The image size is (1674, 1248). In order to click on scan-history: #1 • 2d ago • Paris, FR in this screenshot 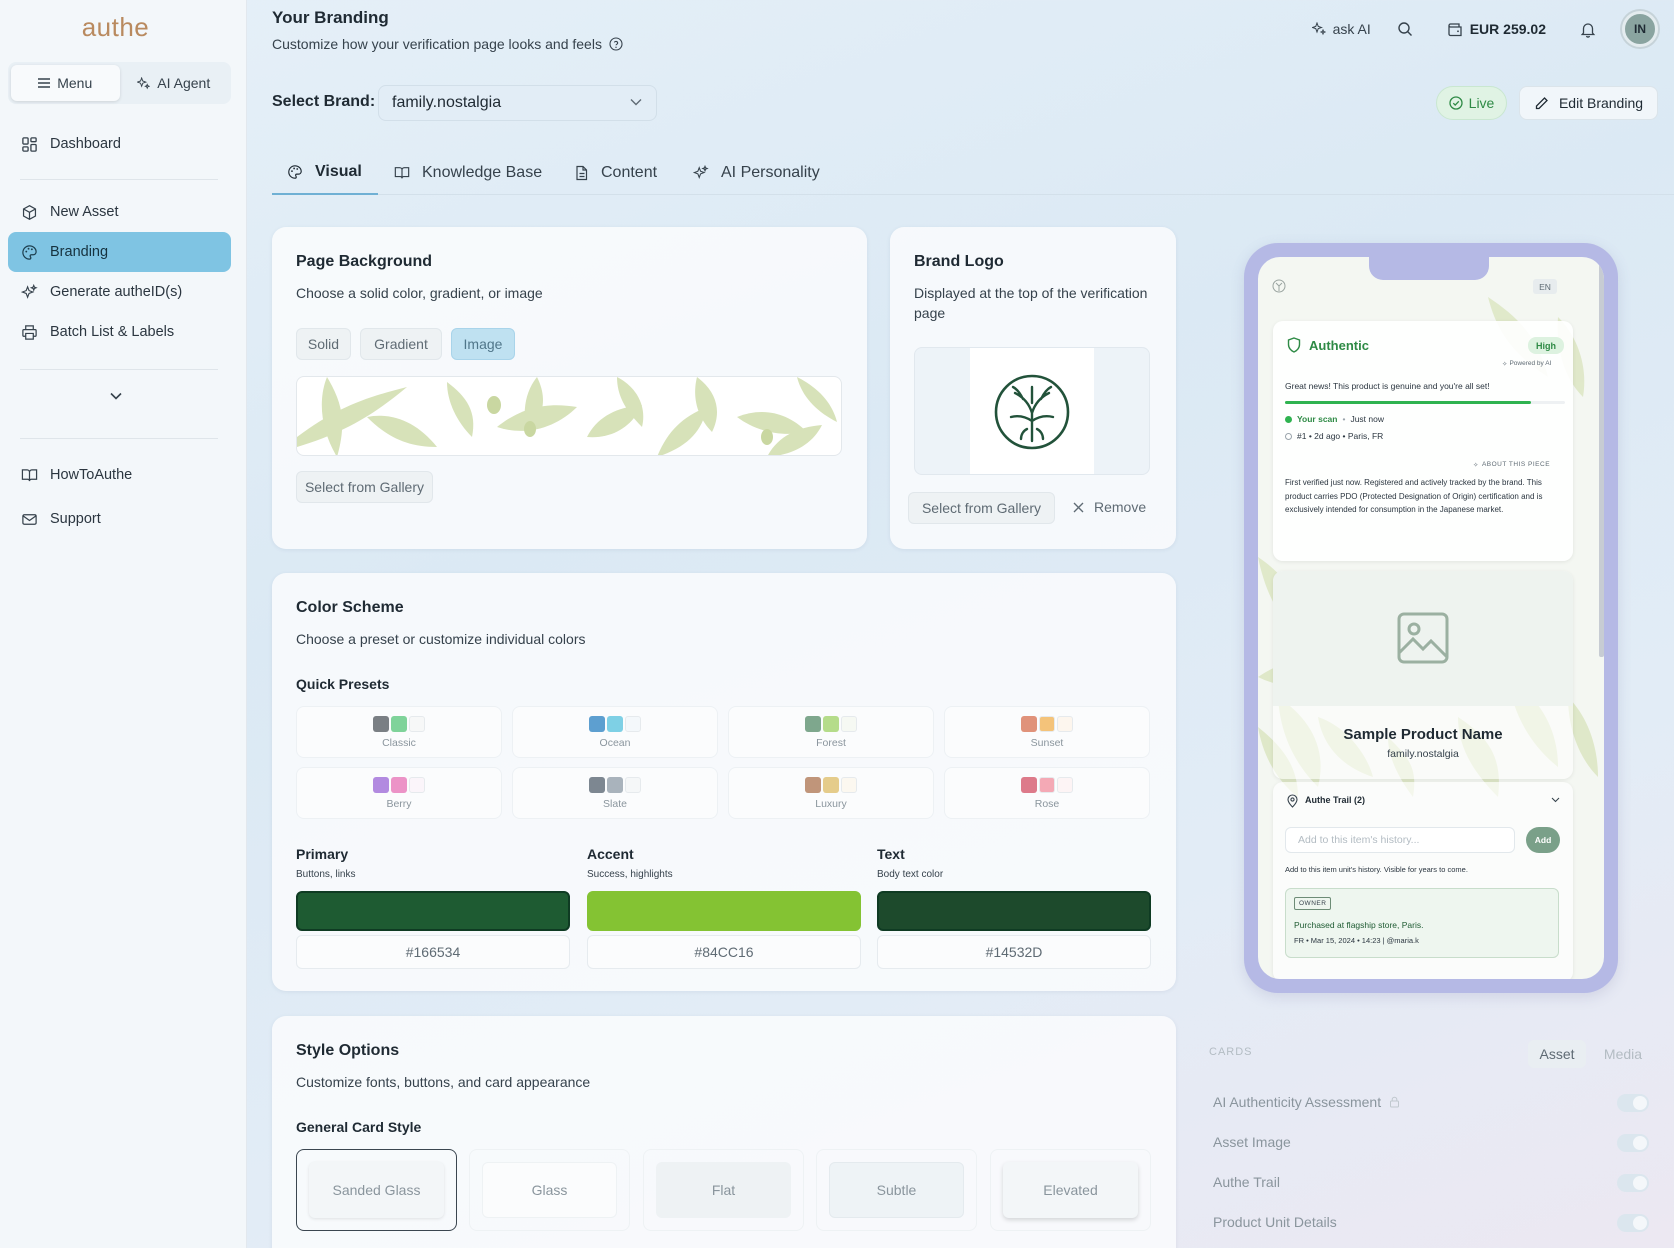, I will do `click(1340, 436)`.